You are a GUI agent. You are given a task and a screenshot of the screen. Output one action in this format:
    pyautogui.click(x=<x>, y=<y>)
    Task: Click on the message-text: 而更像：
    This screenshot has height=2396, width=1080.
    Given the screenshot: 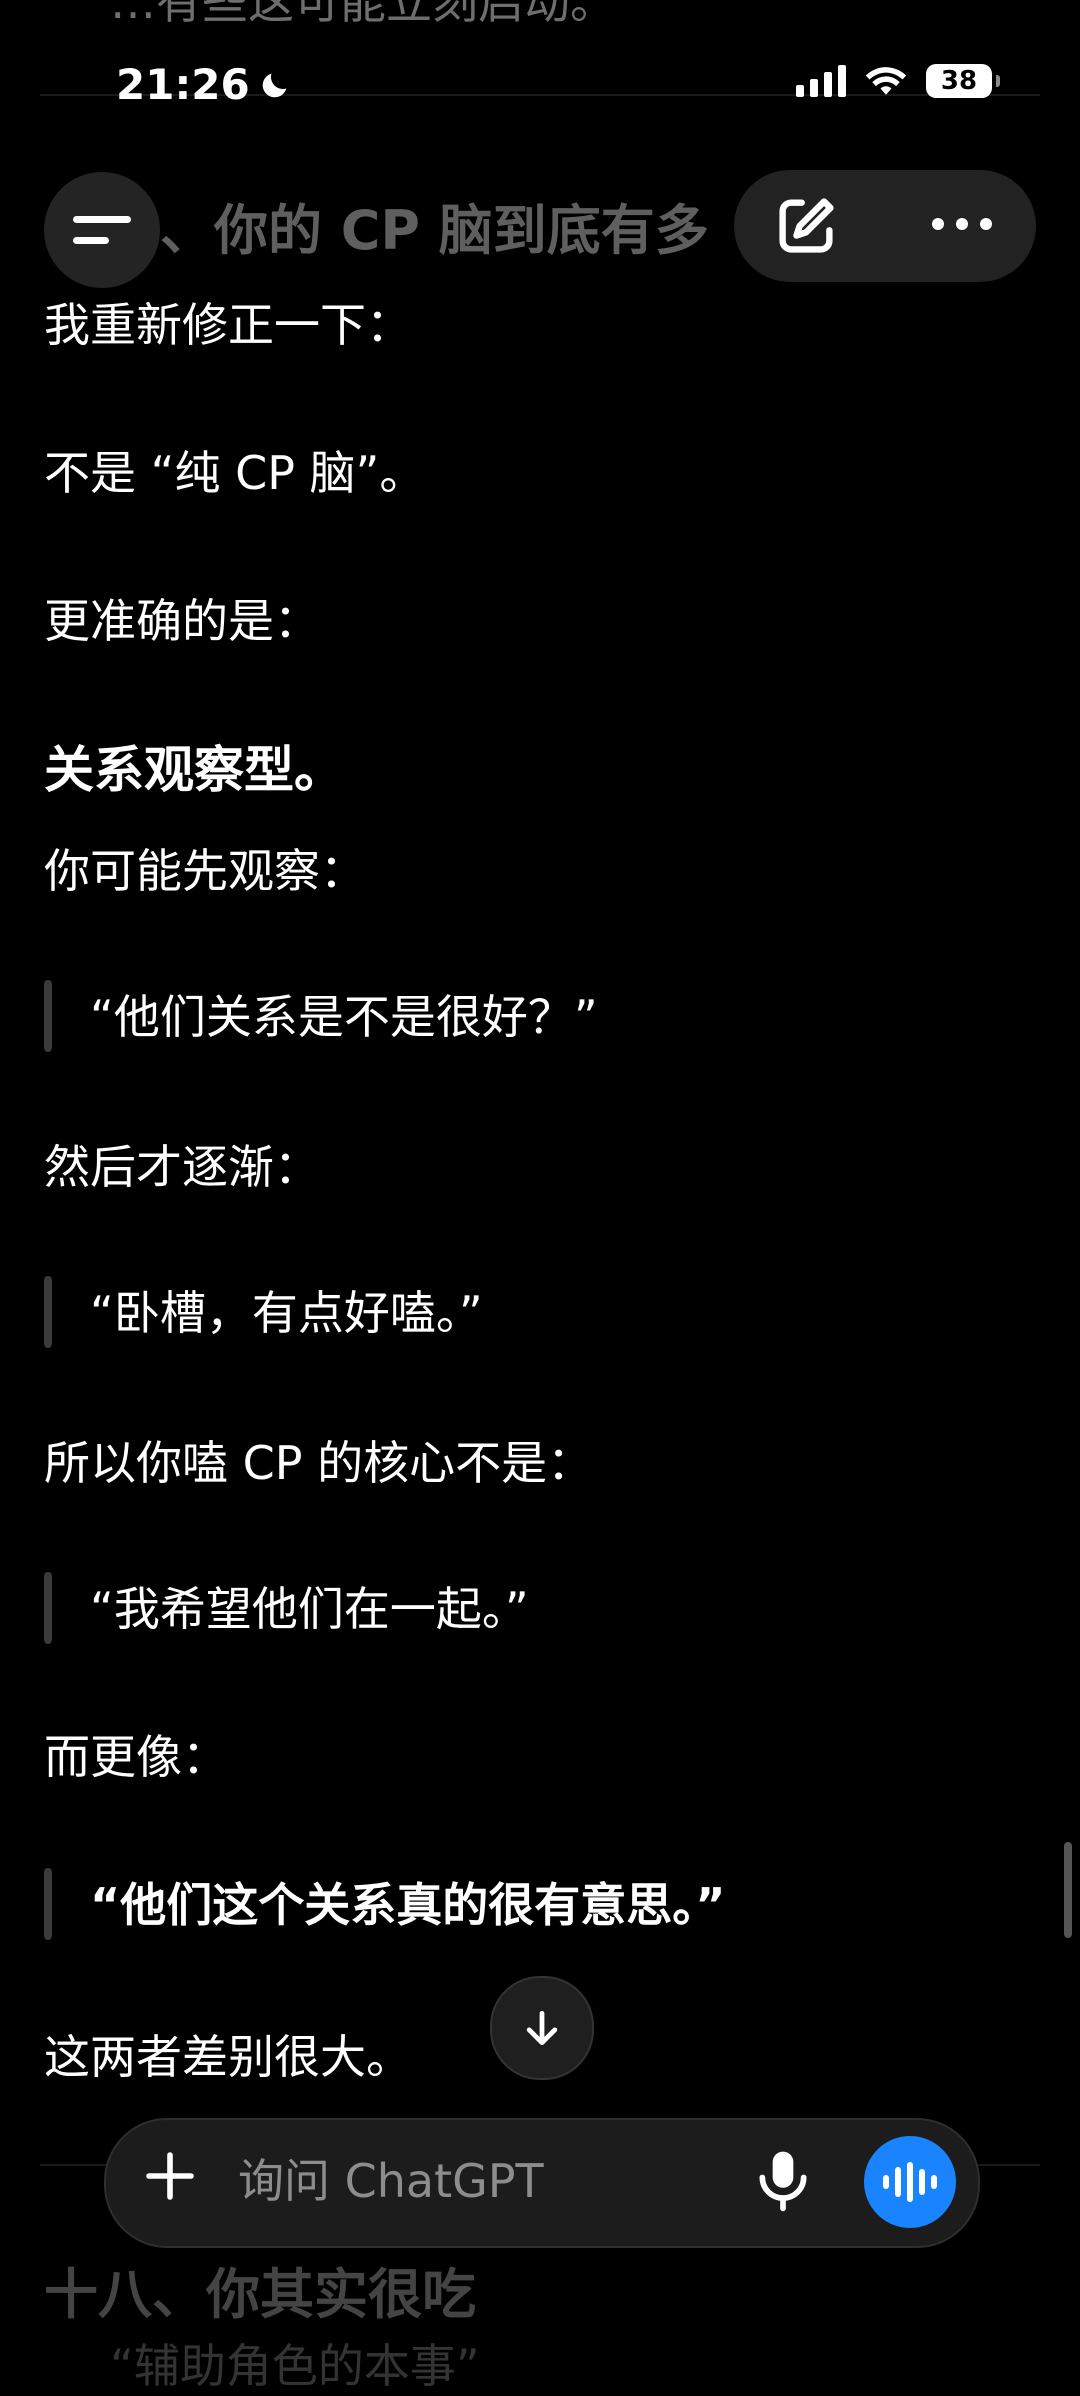 What is the action you would take?
    pyautogui.click(x=136, y=1757)
    